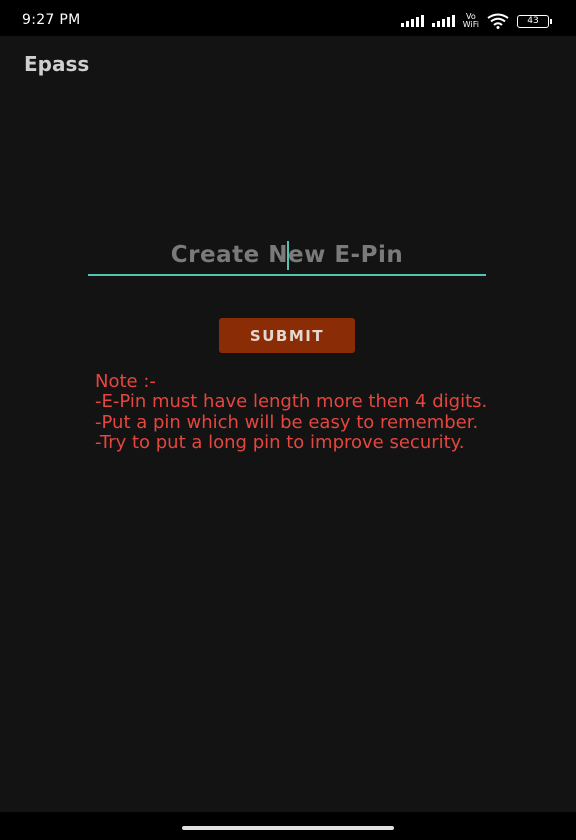 This screenshot has height=840, width=576. What do you see at coordinates (470, 24) in the screenshot?
I see `wifi-label: WiFi` at bounding box center [470, 24].